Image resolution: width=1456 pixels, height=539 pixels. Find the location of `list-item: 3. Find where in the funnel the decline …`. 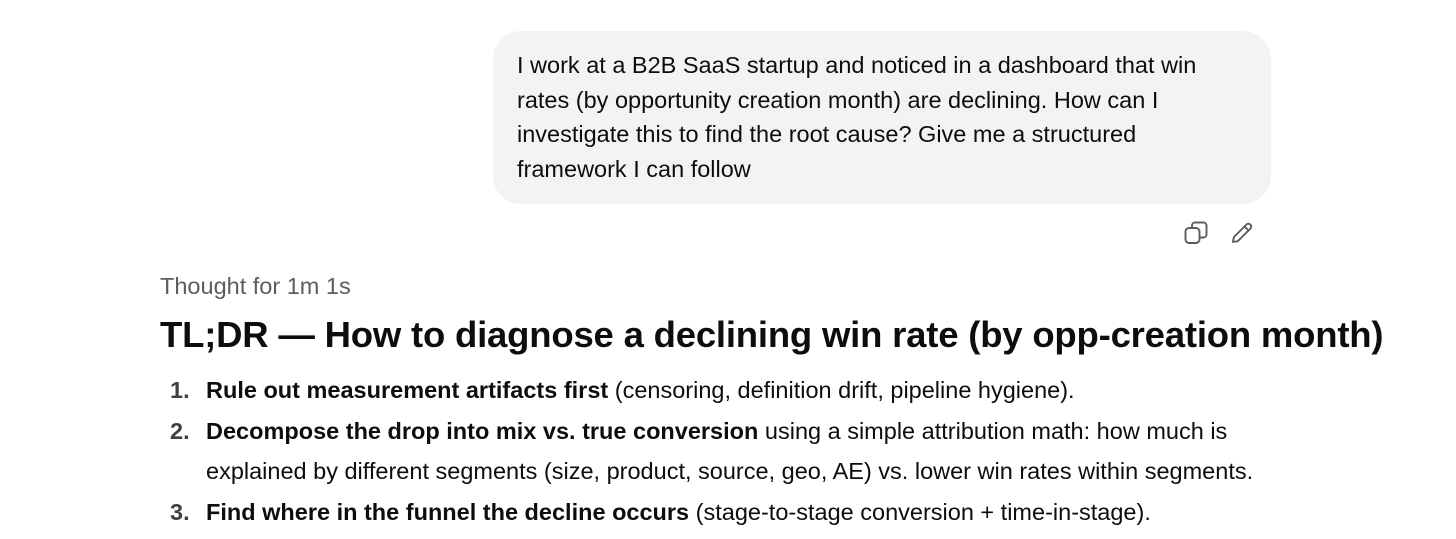

list-item: 3. Find where in the funnel the decline … is located at coordinates (730, 512).